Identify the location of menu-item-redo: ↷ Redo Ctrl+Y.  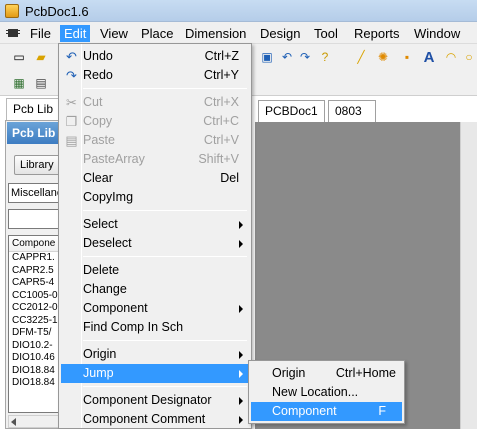
(155, 75).